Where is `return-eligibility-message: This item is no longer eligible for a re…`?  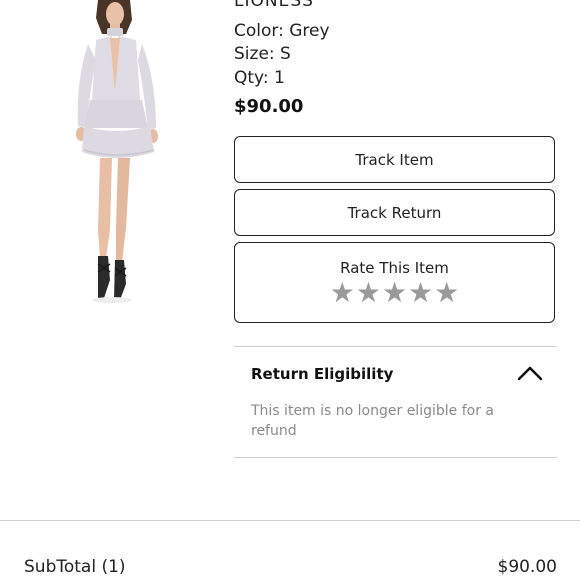 return-eligibility-message: This item is no longer eligible for a re… is located at coordinates (372, 421).